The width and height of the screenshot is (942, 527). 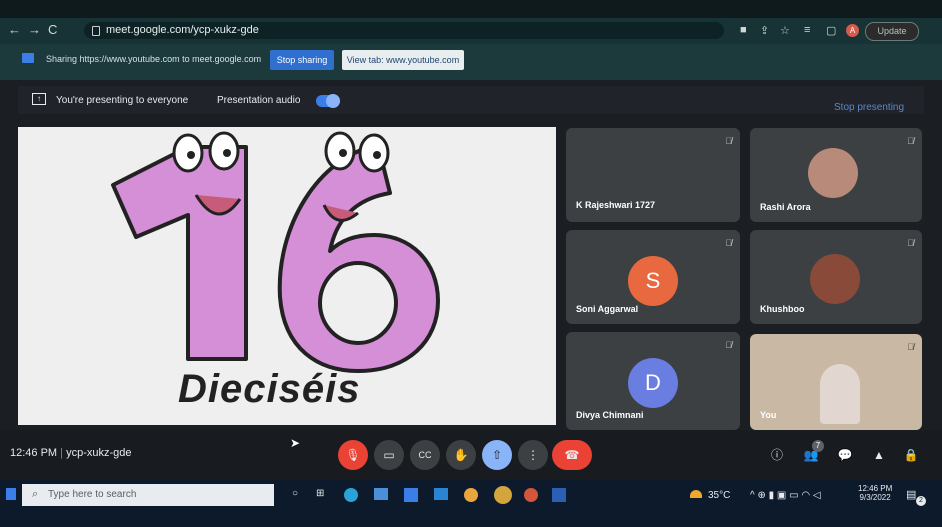 What do you see at coordinates (785, 495) in the screenshot?
I see `tray-icons: ^ ⊕ ▮ ▣ ▭ ◠ ◁` at bounding box center [785, 495].